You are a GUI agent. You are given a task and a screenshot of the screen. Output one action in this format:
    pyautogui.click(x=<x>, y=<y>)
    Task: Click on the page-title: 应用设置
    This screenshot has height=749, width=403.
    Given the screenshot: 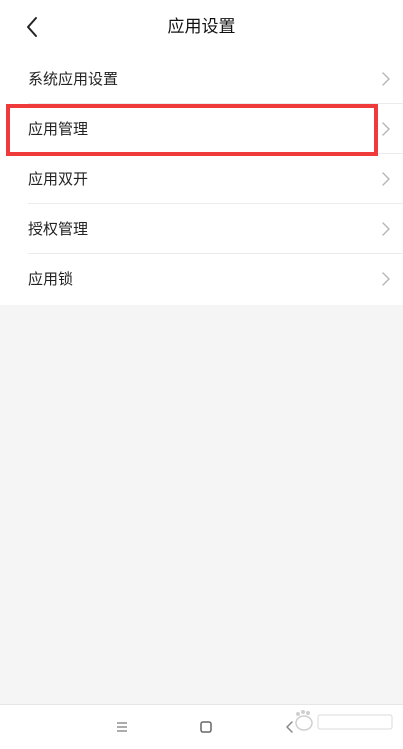 What is the action you would take?
    pyautogui.click(x=201, y=27)
    